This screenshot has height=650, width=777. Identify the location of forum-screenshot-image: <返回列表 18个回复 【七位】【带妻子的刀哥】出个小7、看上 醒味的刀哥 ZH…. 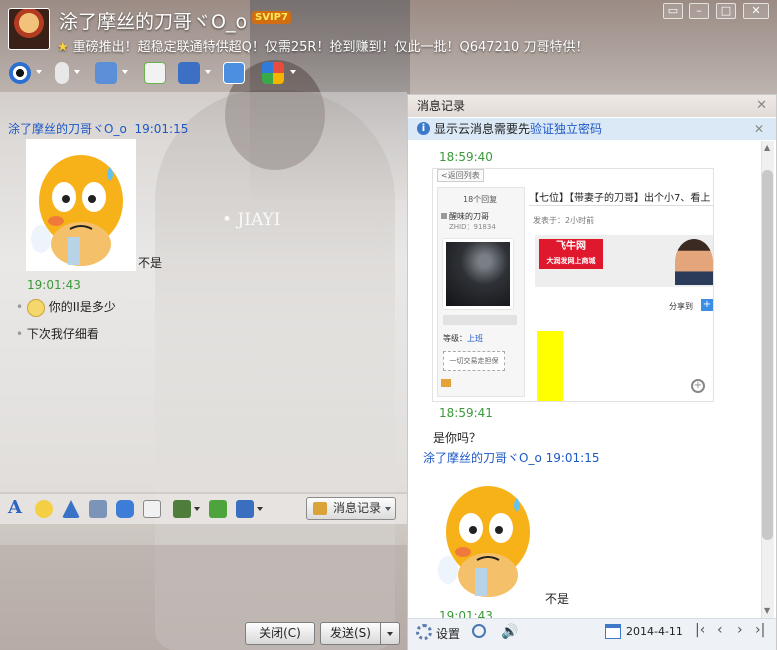
(573, 285).